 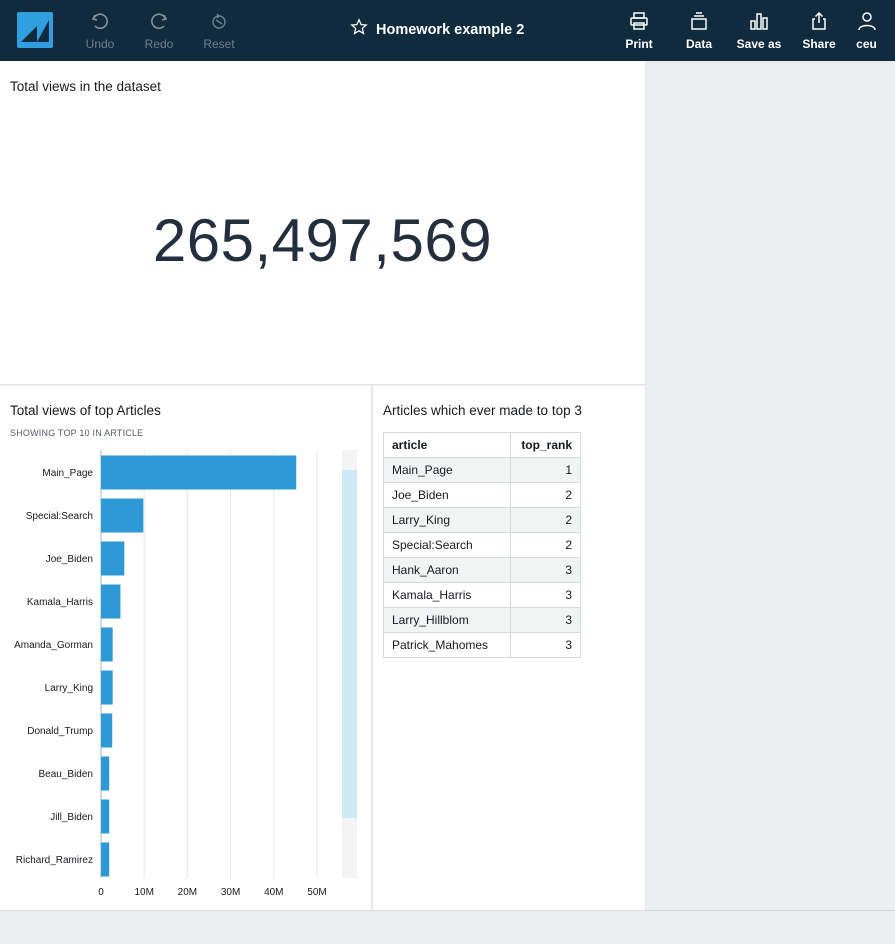 I want to click on print-label: Print, so click(x=639, y=44).